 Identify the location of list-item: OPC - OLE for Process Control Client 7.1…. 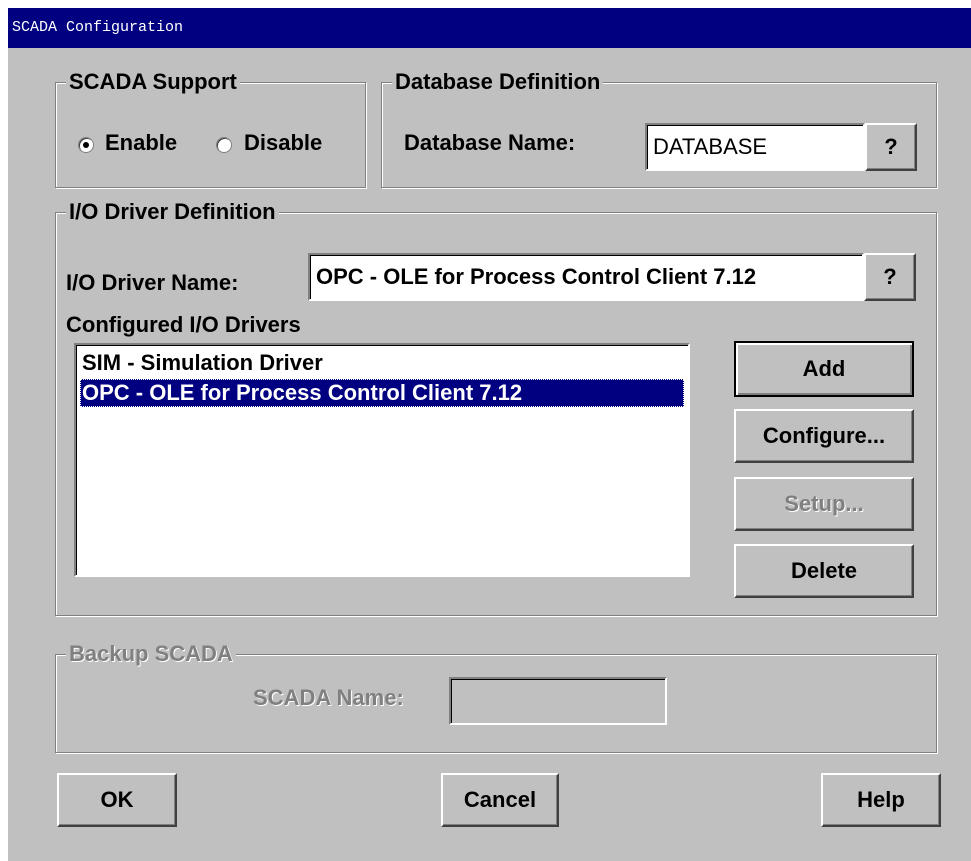
(382, 393).